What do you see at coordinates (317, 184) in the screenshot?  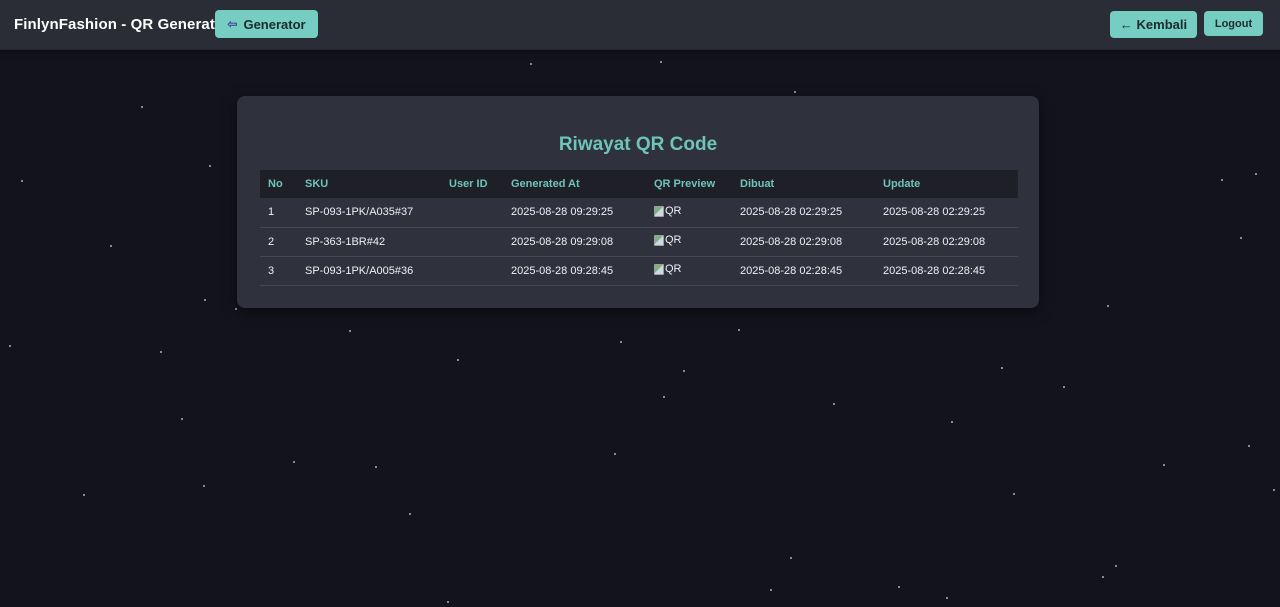 I see `header-sku: SKU` at bounding box center [317, 184].